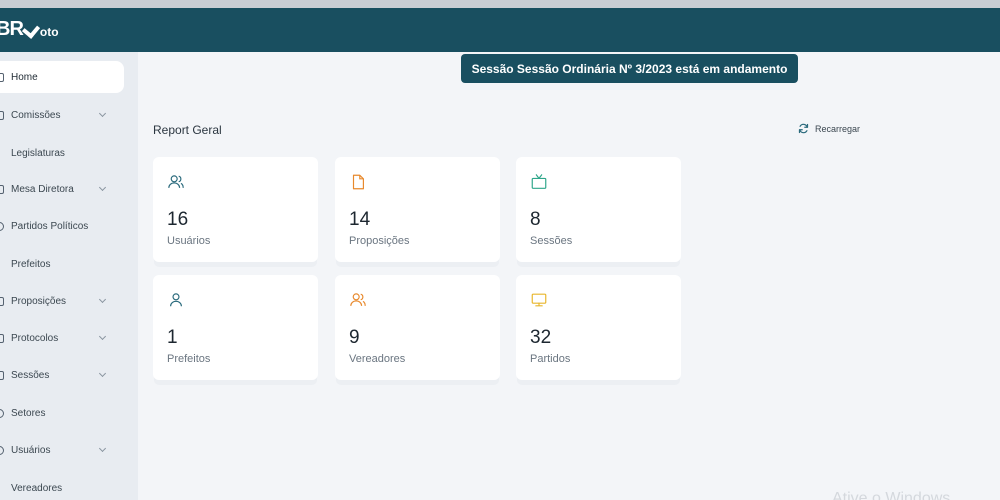 The height and width of the screenshot is (500, 1000). I want to click on logo-check-icon, so click(31, 29).